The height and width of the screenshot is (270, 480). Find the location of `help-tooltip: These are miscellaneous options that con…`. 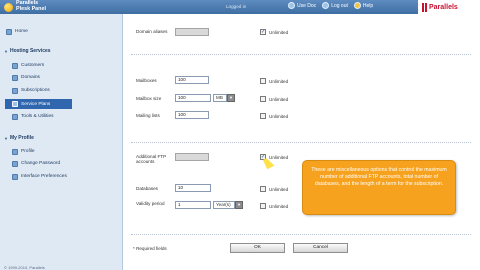

help-tooltip: These are miscellaneous options that con… is located at coordinates (379, 187).